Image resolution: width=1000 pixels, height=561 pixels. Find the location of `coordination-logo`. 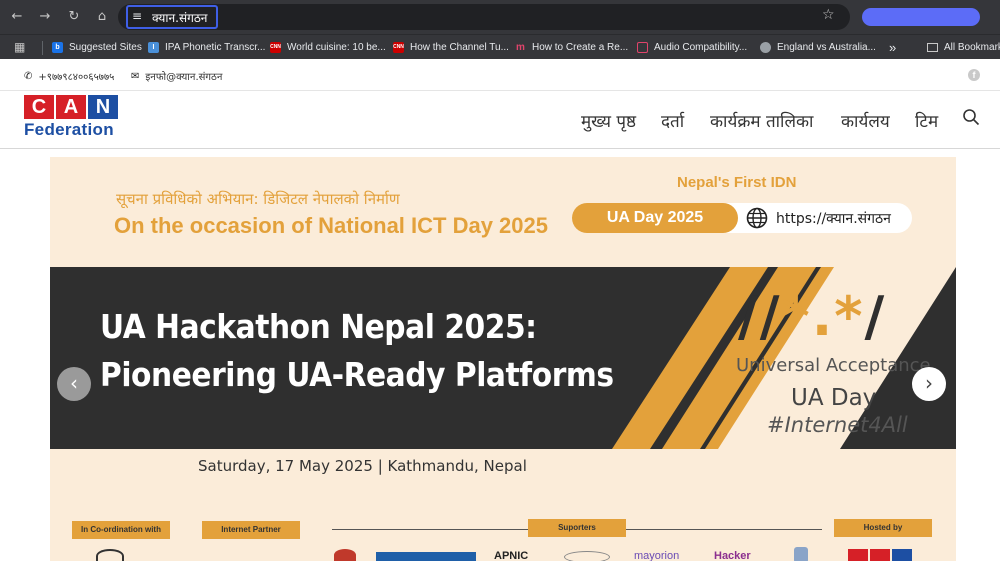

coordination-logo is located at coordinates (110, 555).